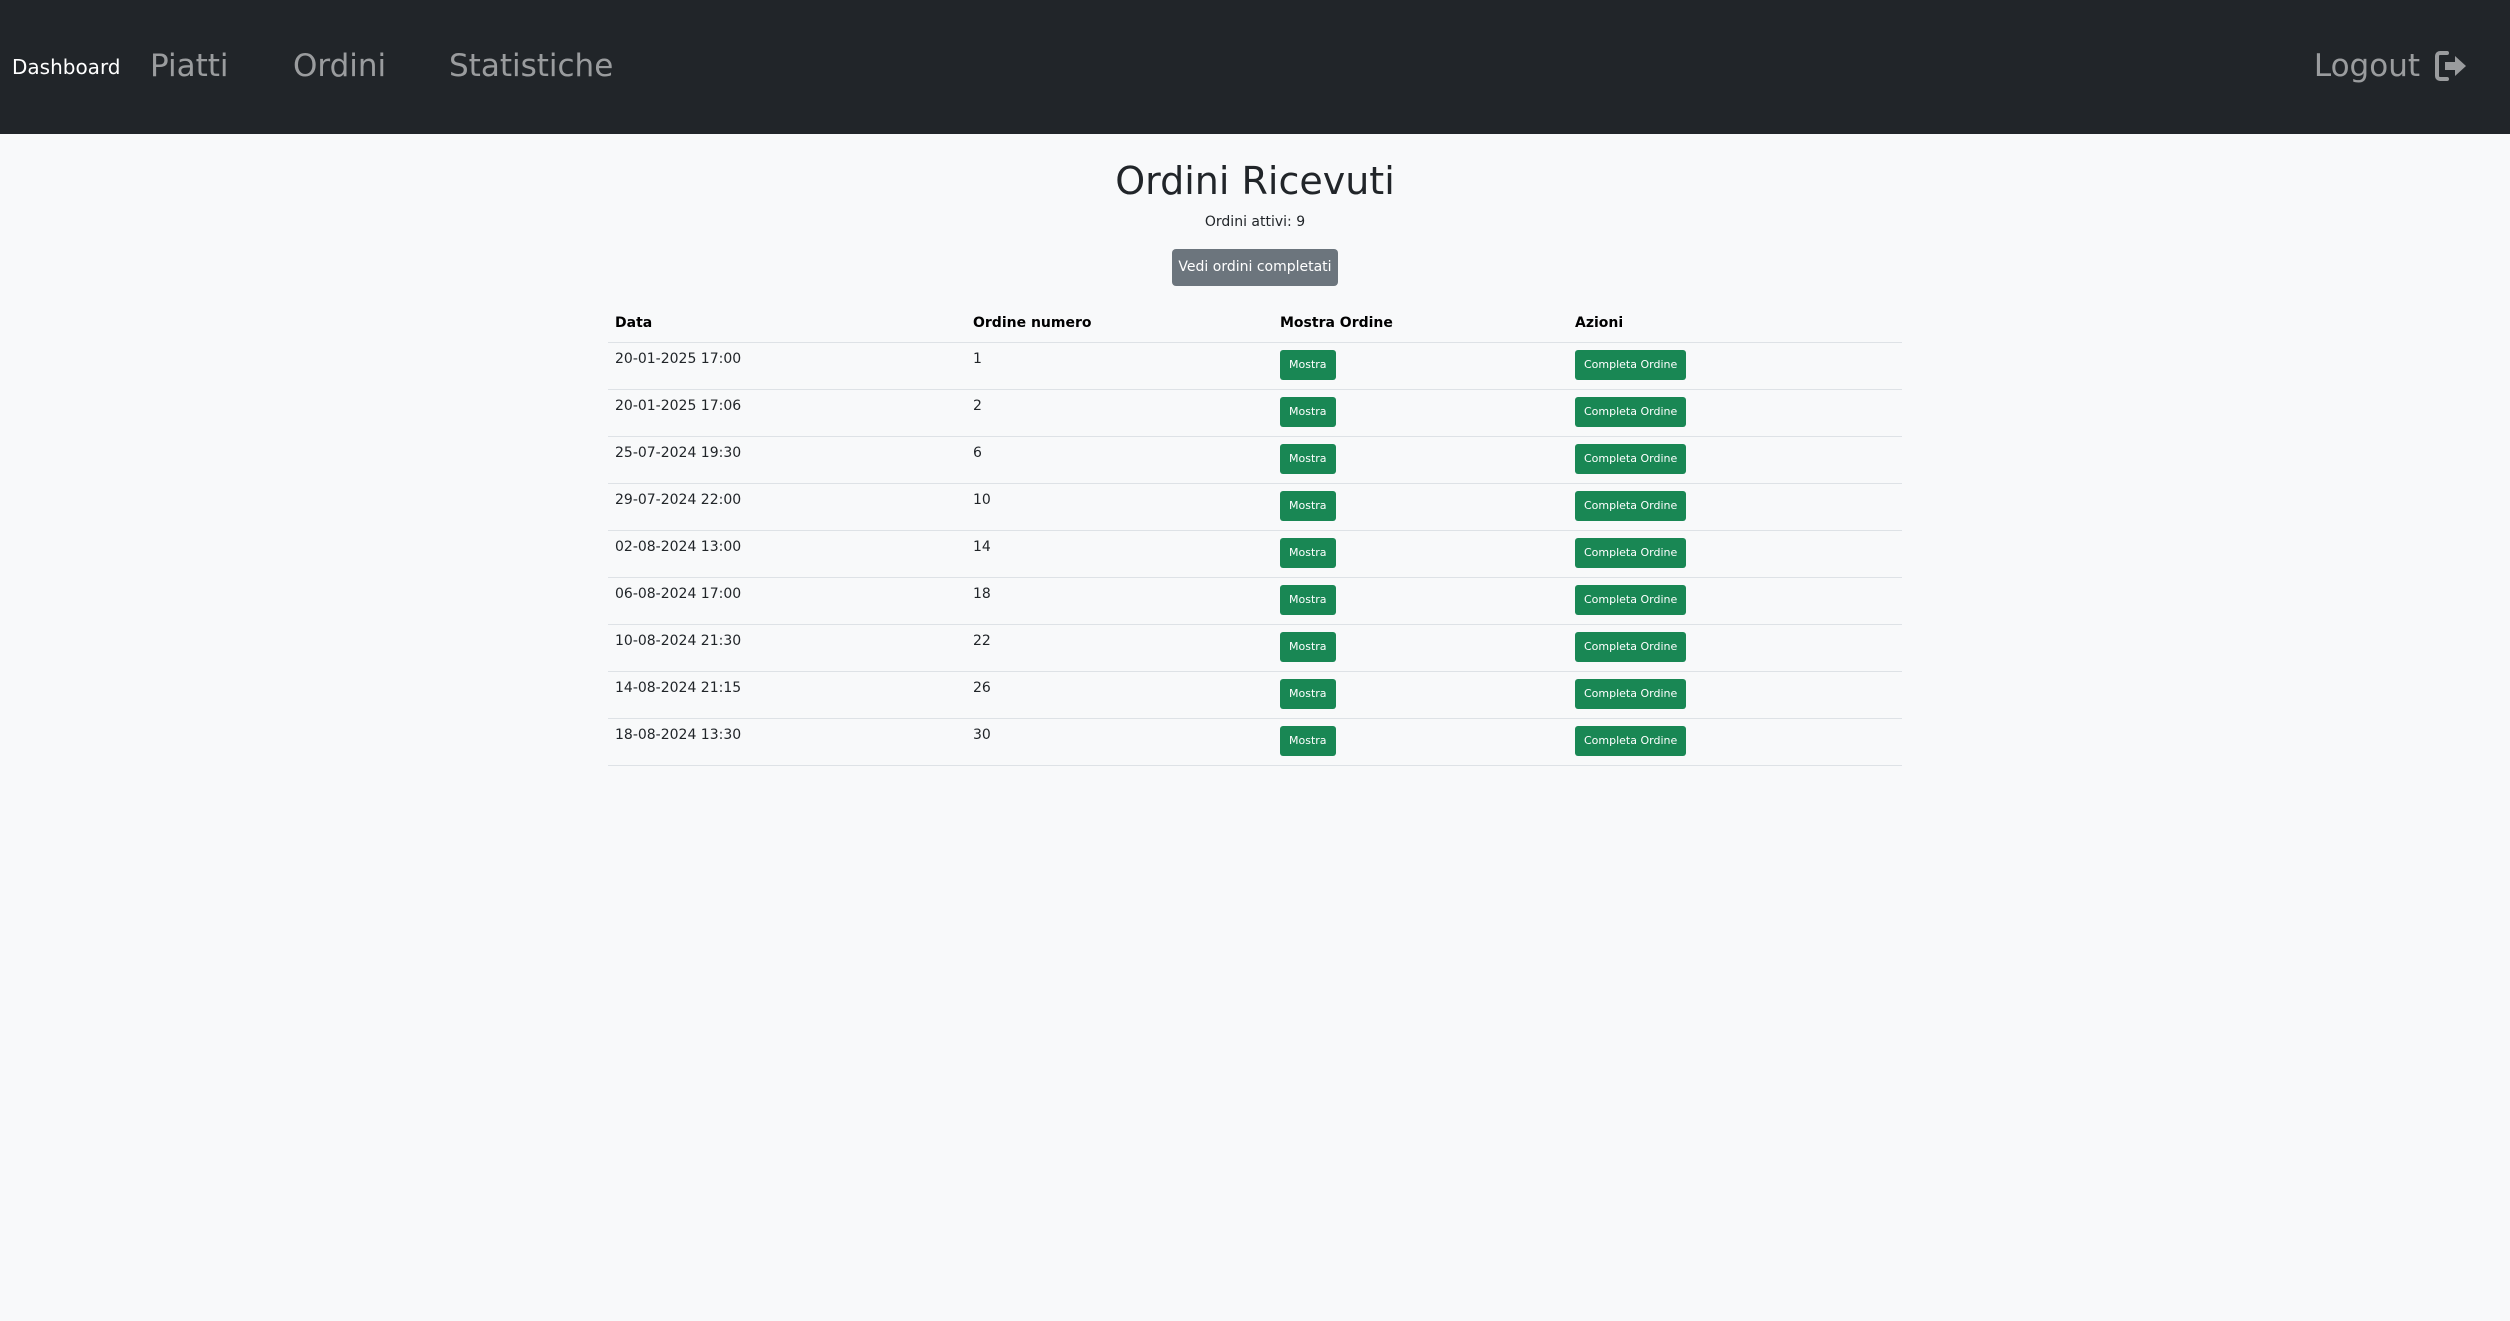 The image size is (2510, 1321). Describe the element at coordinates (1119, 742) in the screenshot. I see `order-number: 30` at that location.